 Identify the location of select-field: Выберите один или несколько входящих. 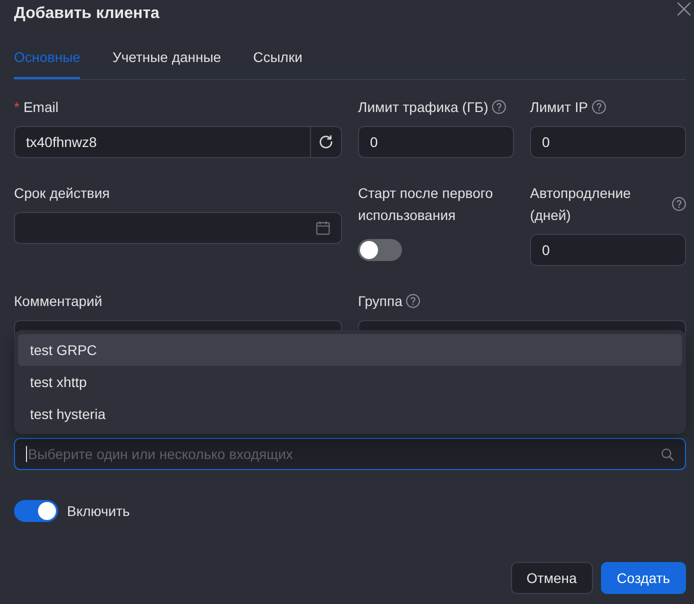
(350, 454).